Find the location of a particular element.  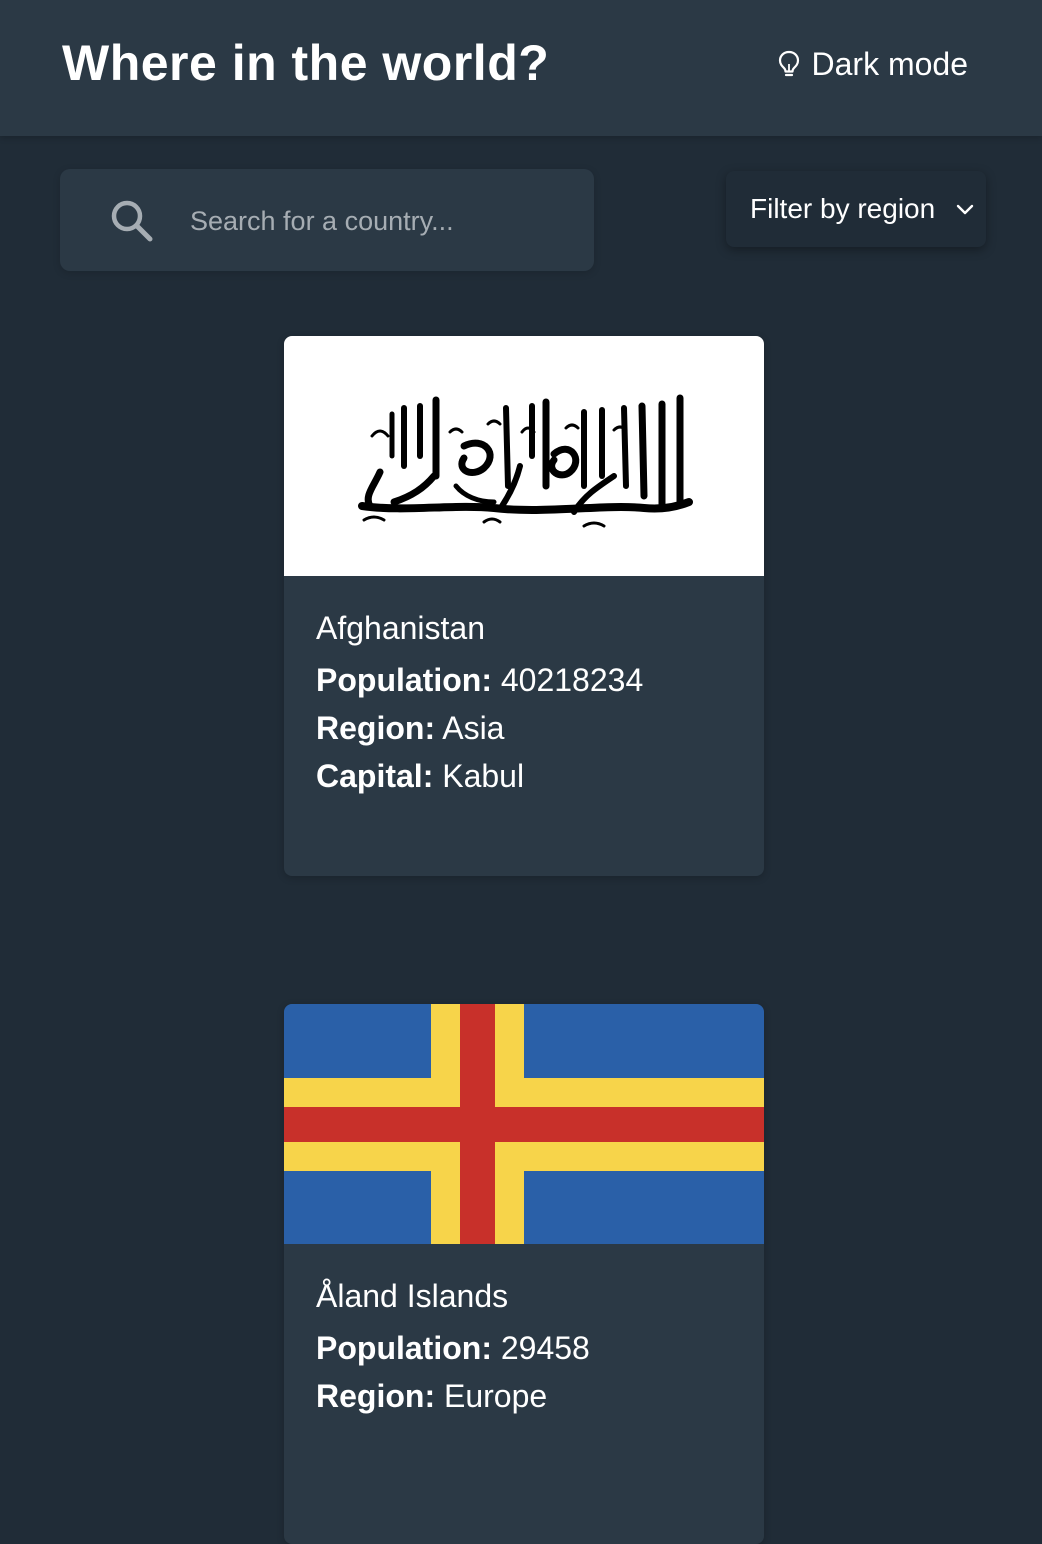

app-header: Where in the world? Dark mode is located at coordinates (521, 68).